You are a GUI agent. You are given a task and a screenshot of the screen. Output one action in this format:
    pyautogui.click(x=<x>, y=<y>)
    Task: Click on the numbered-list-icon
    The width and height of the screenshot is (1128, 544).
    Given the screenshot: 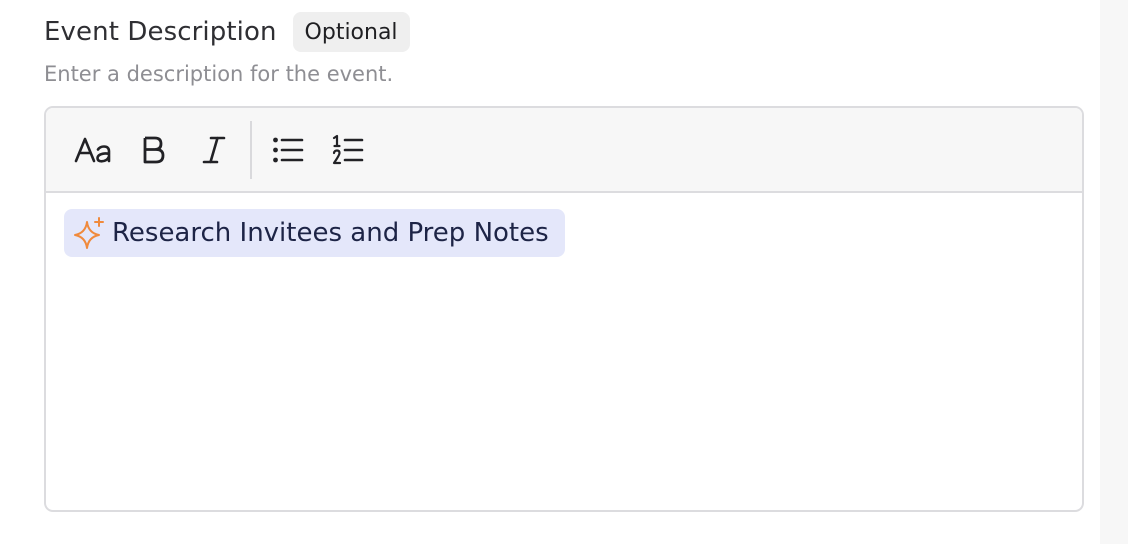 What is the action you would take?
    pyautogui.click(x=348, y=149)
    